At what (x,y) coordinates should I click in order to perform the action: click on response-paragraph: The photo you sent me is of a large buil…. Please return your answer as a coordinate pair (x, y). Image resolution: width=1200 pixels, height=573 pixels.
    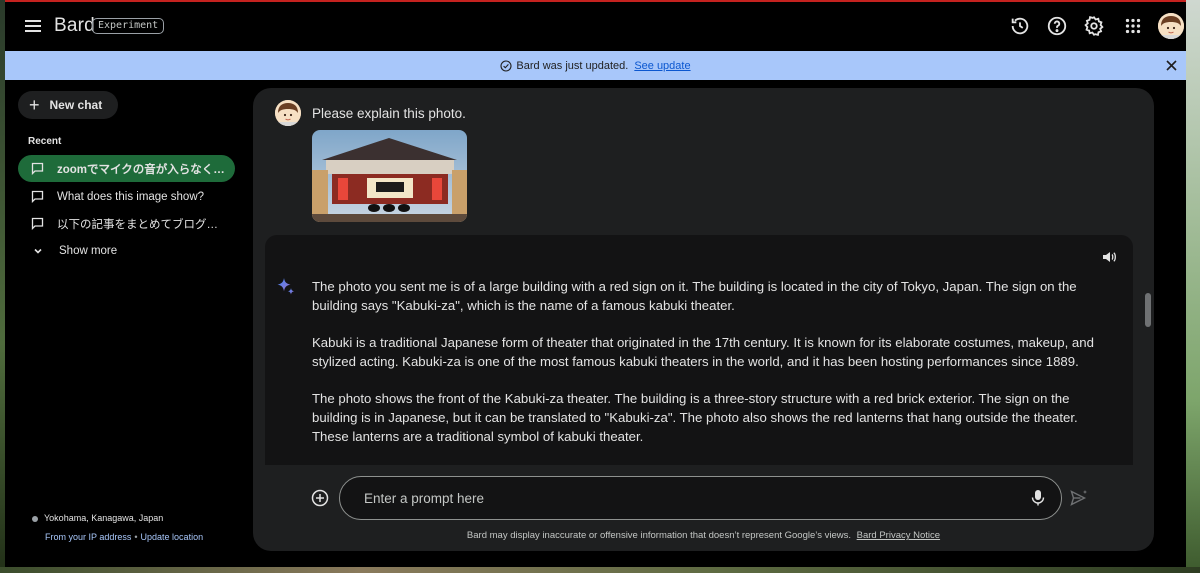
    Looking at the image, I should click on (694, 296).